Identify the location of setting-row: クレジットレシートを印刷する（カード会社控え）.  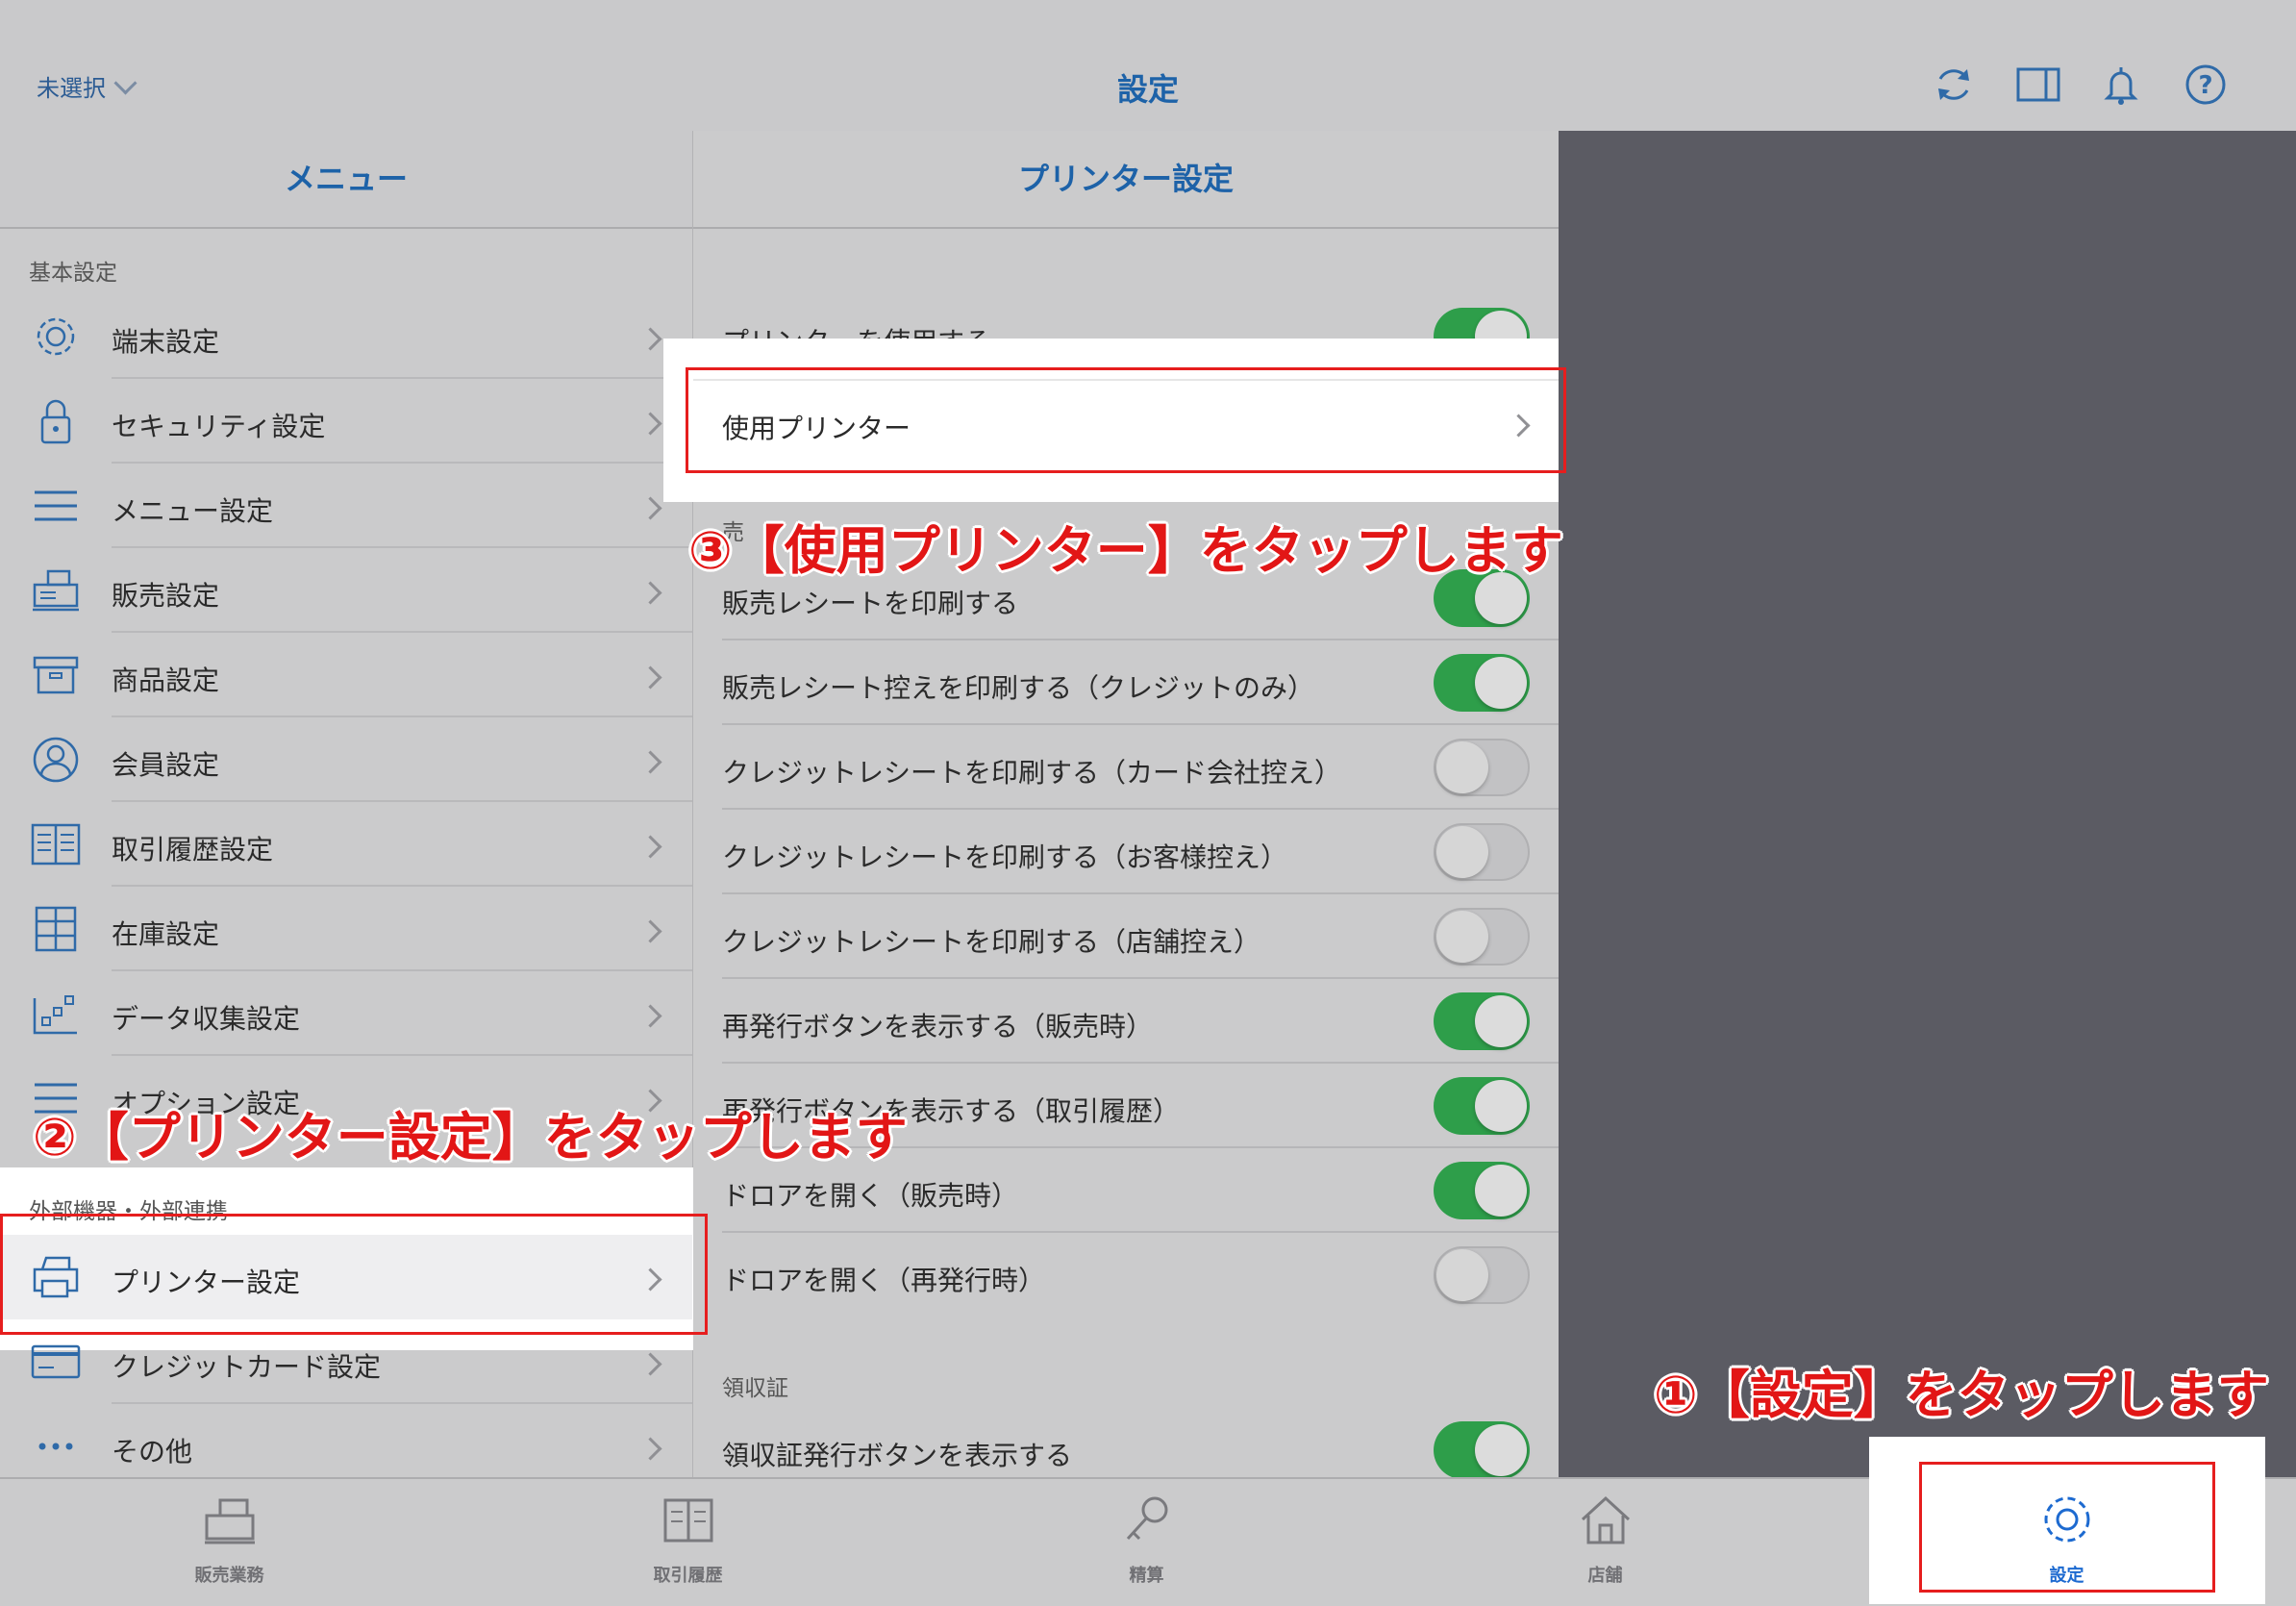
(1126, 767).